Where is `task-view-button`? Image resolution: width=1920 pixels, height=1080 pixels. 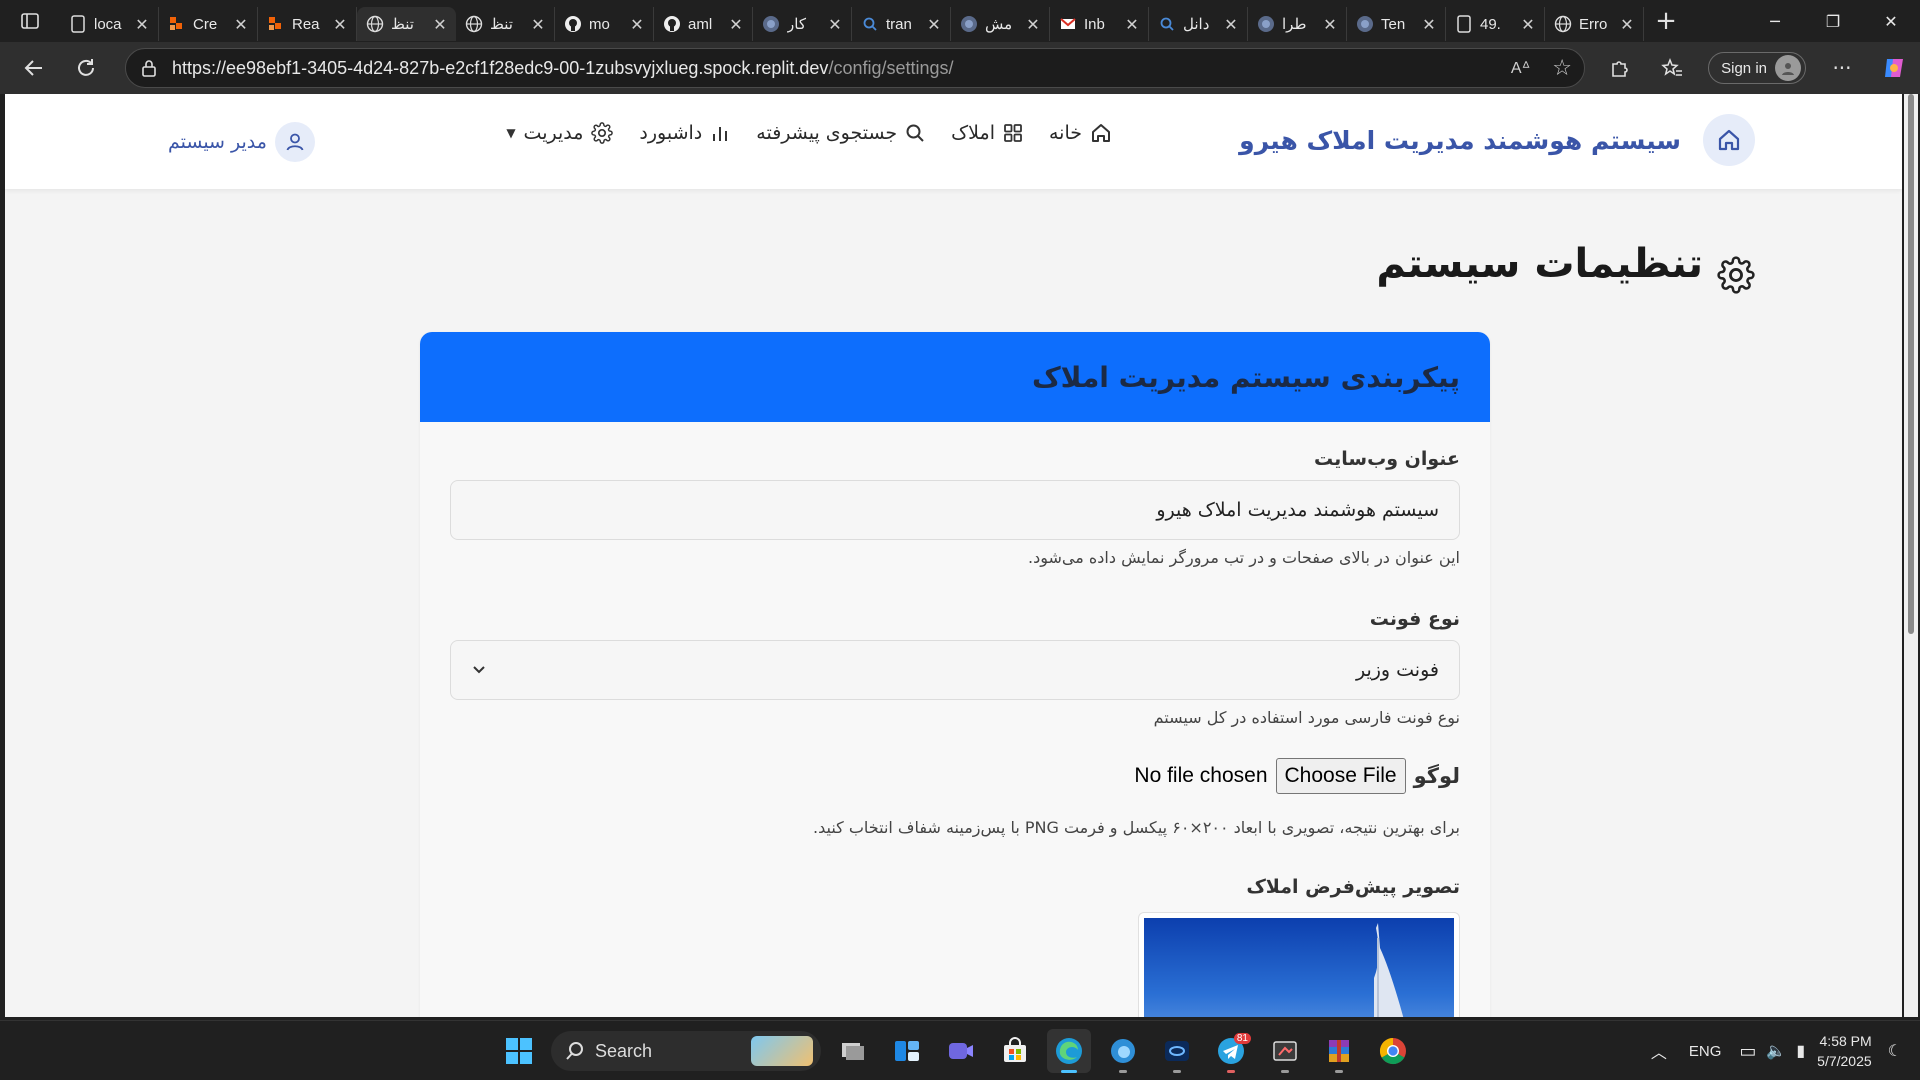 task-view-button is located at coordinates (853, 1051).